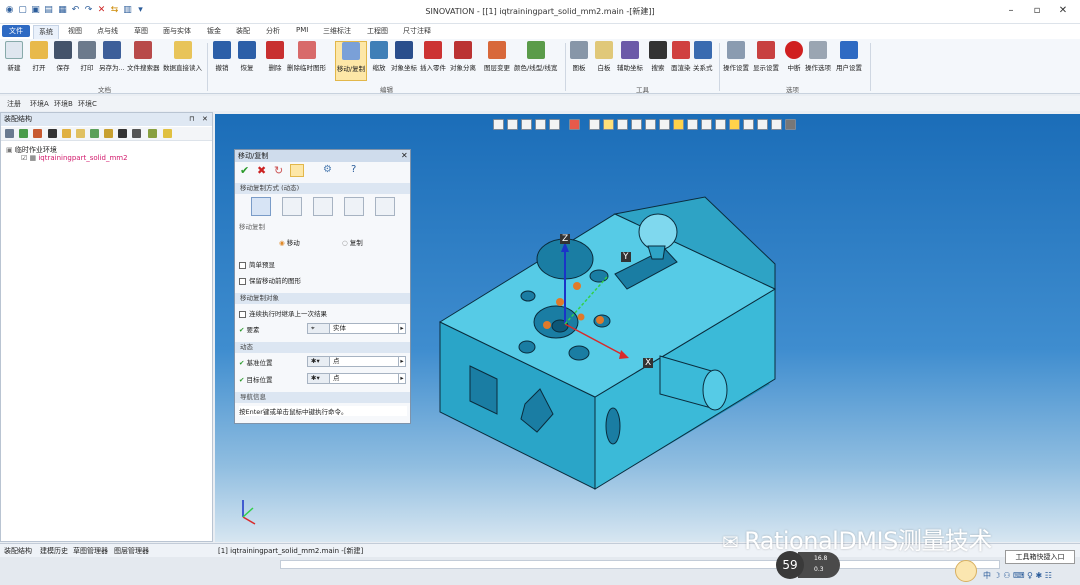  What do you see at coordinates (16, 31) in the screenshot?
I see `app-menu-button: 文件` at bounding box center [16, 31].